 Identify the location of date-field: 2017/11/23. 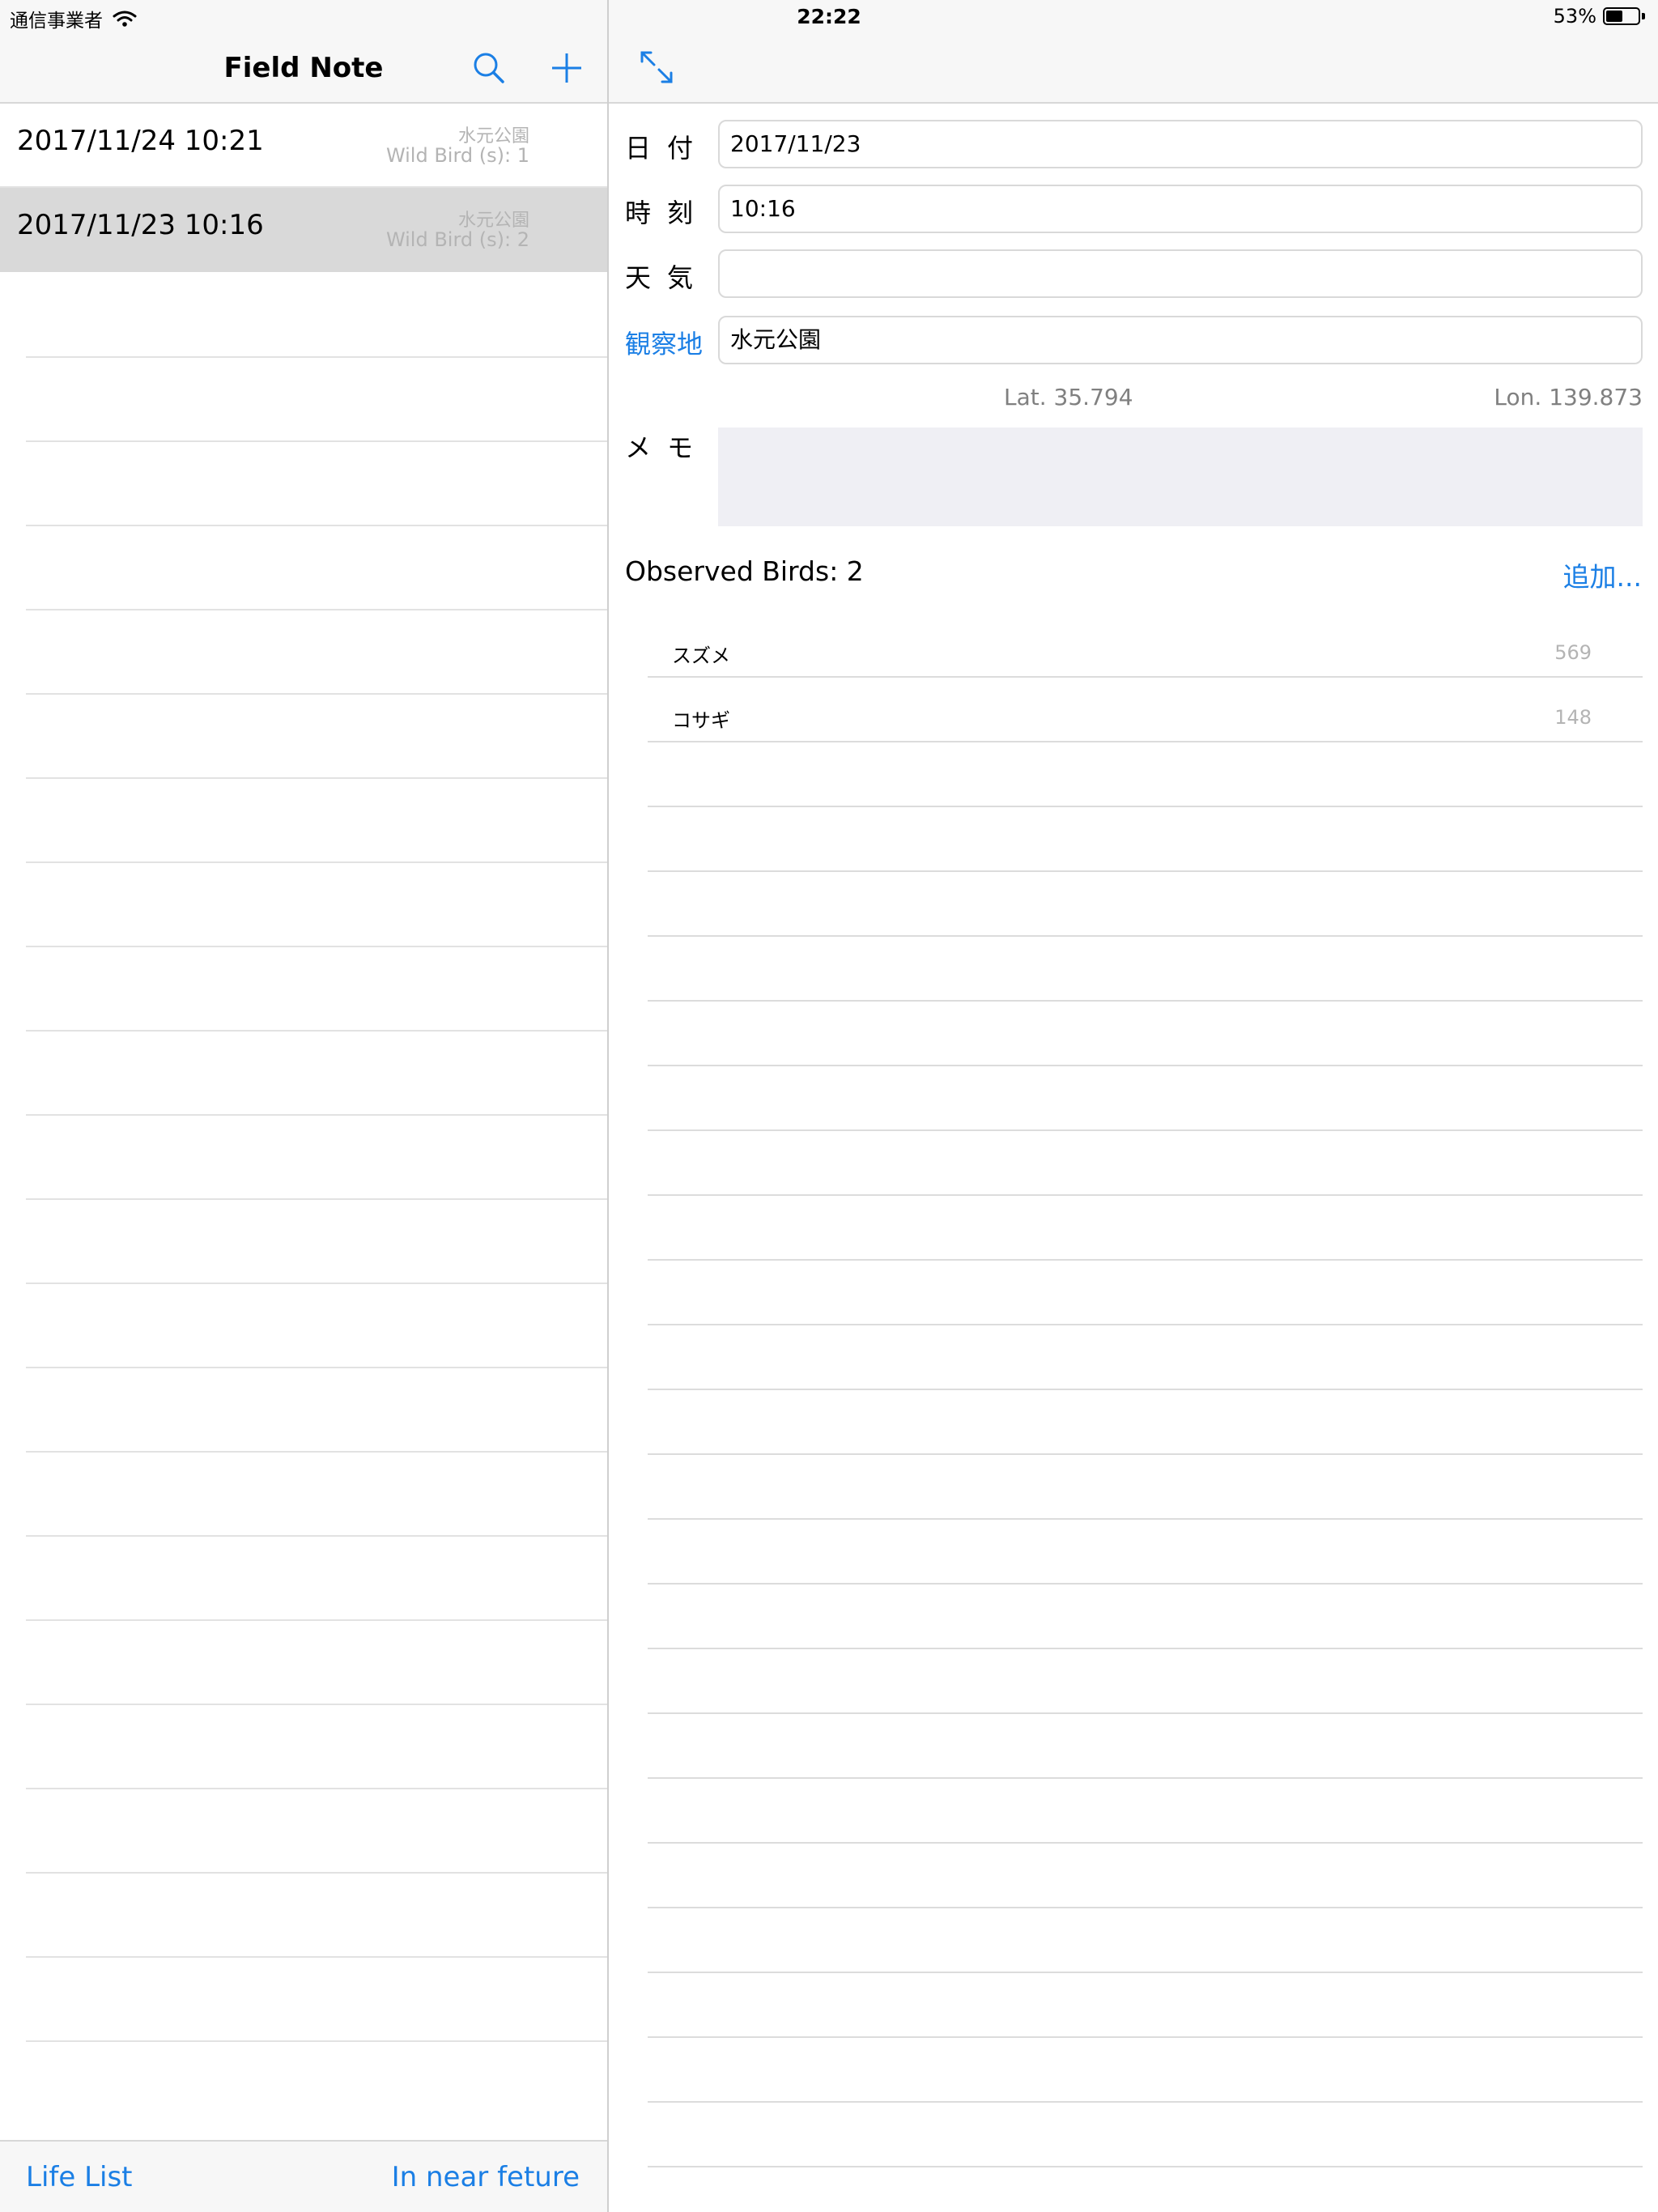
(1180, 144).